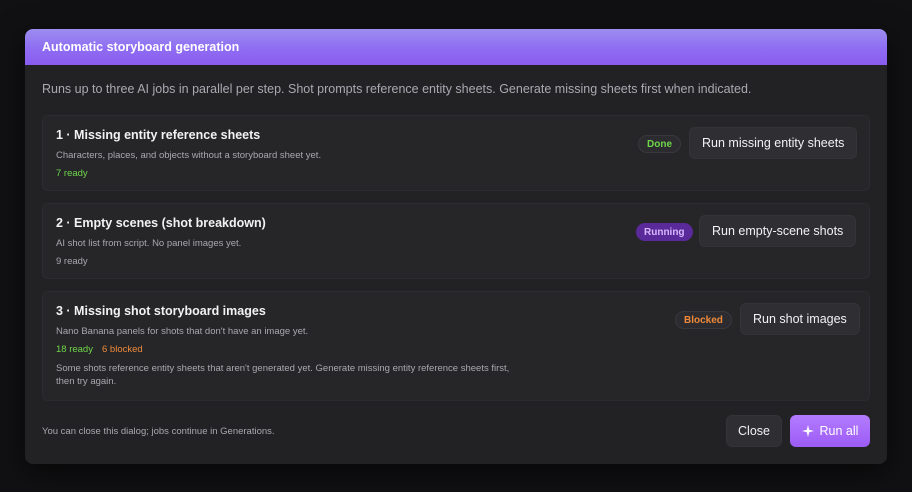  What do you see at coordinates (659, 144) in the screenshot?
I see `status-badge-done: Done` at bounding box center [659, 144].